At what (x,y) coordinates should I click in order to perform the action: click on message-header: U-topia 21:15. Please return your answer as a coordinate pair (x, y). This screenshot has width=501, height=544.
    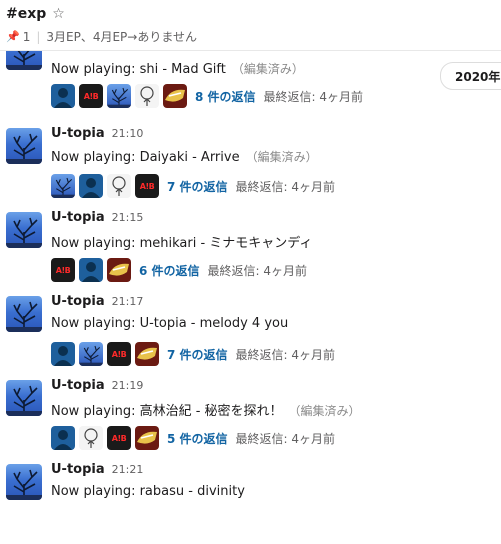
    Looking at the image, I should click on (97, 217).